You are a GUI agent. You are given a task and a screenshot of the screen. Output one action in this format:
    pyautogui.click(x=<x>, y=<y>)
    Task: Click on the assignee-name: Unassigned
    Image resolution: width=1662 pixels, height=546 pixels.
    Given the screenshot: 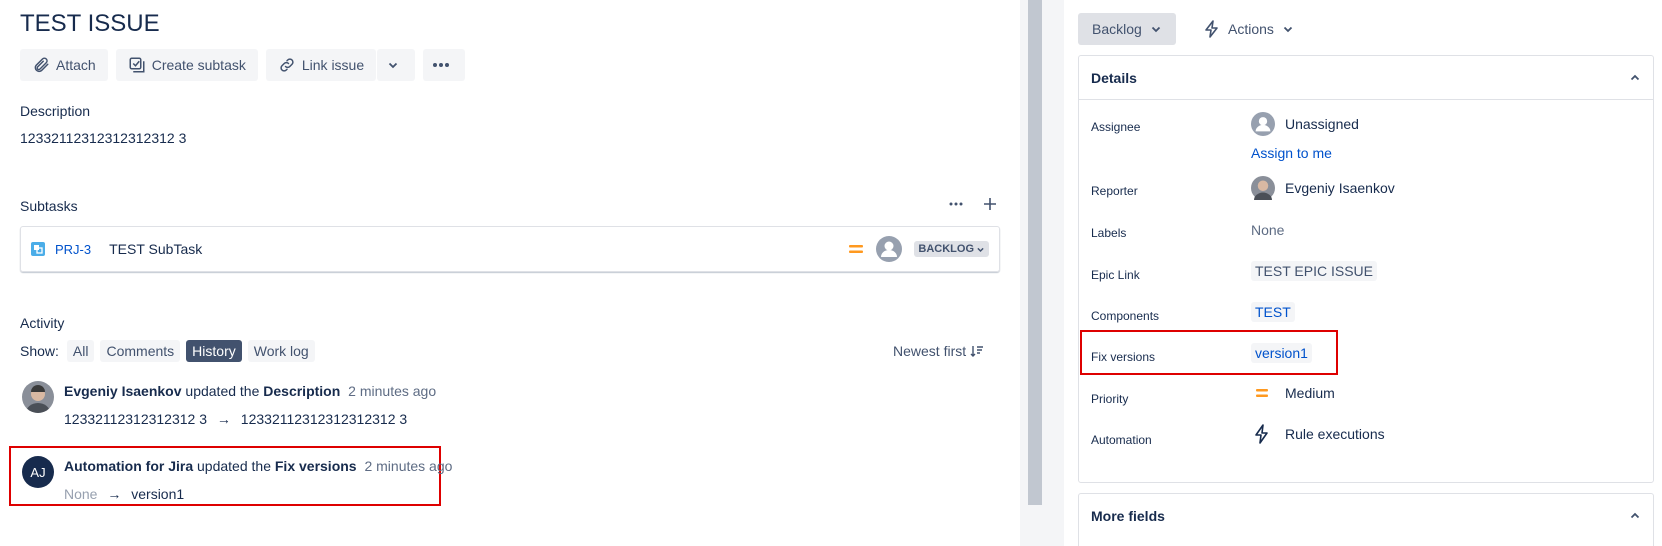 What is the action you would take?
    pyautogui.click(x=1322, y=124)
    